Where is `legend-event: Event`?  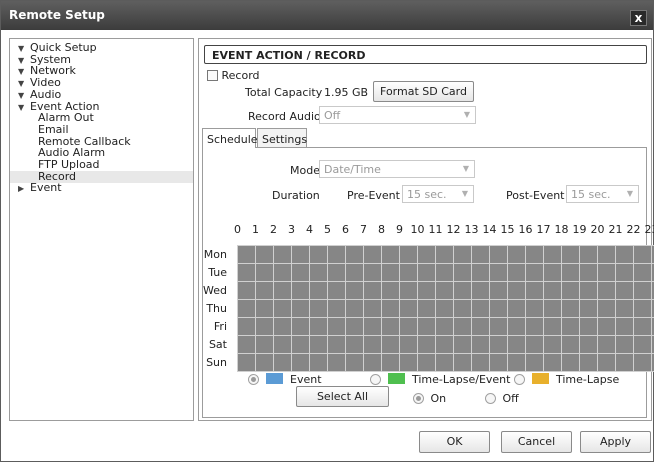 legend-event: Event is located at coordinates (285, 379).